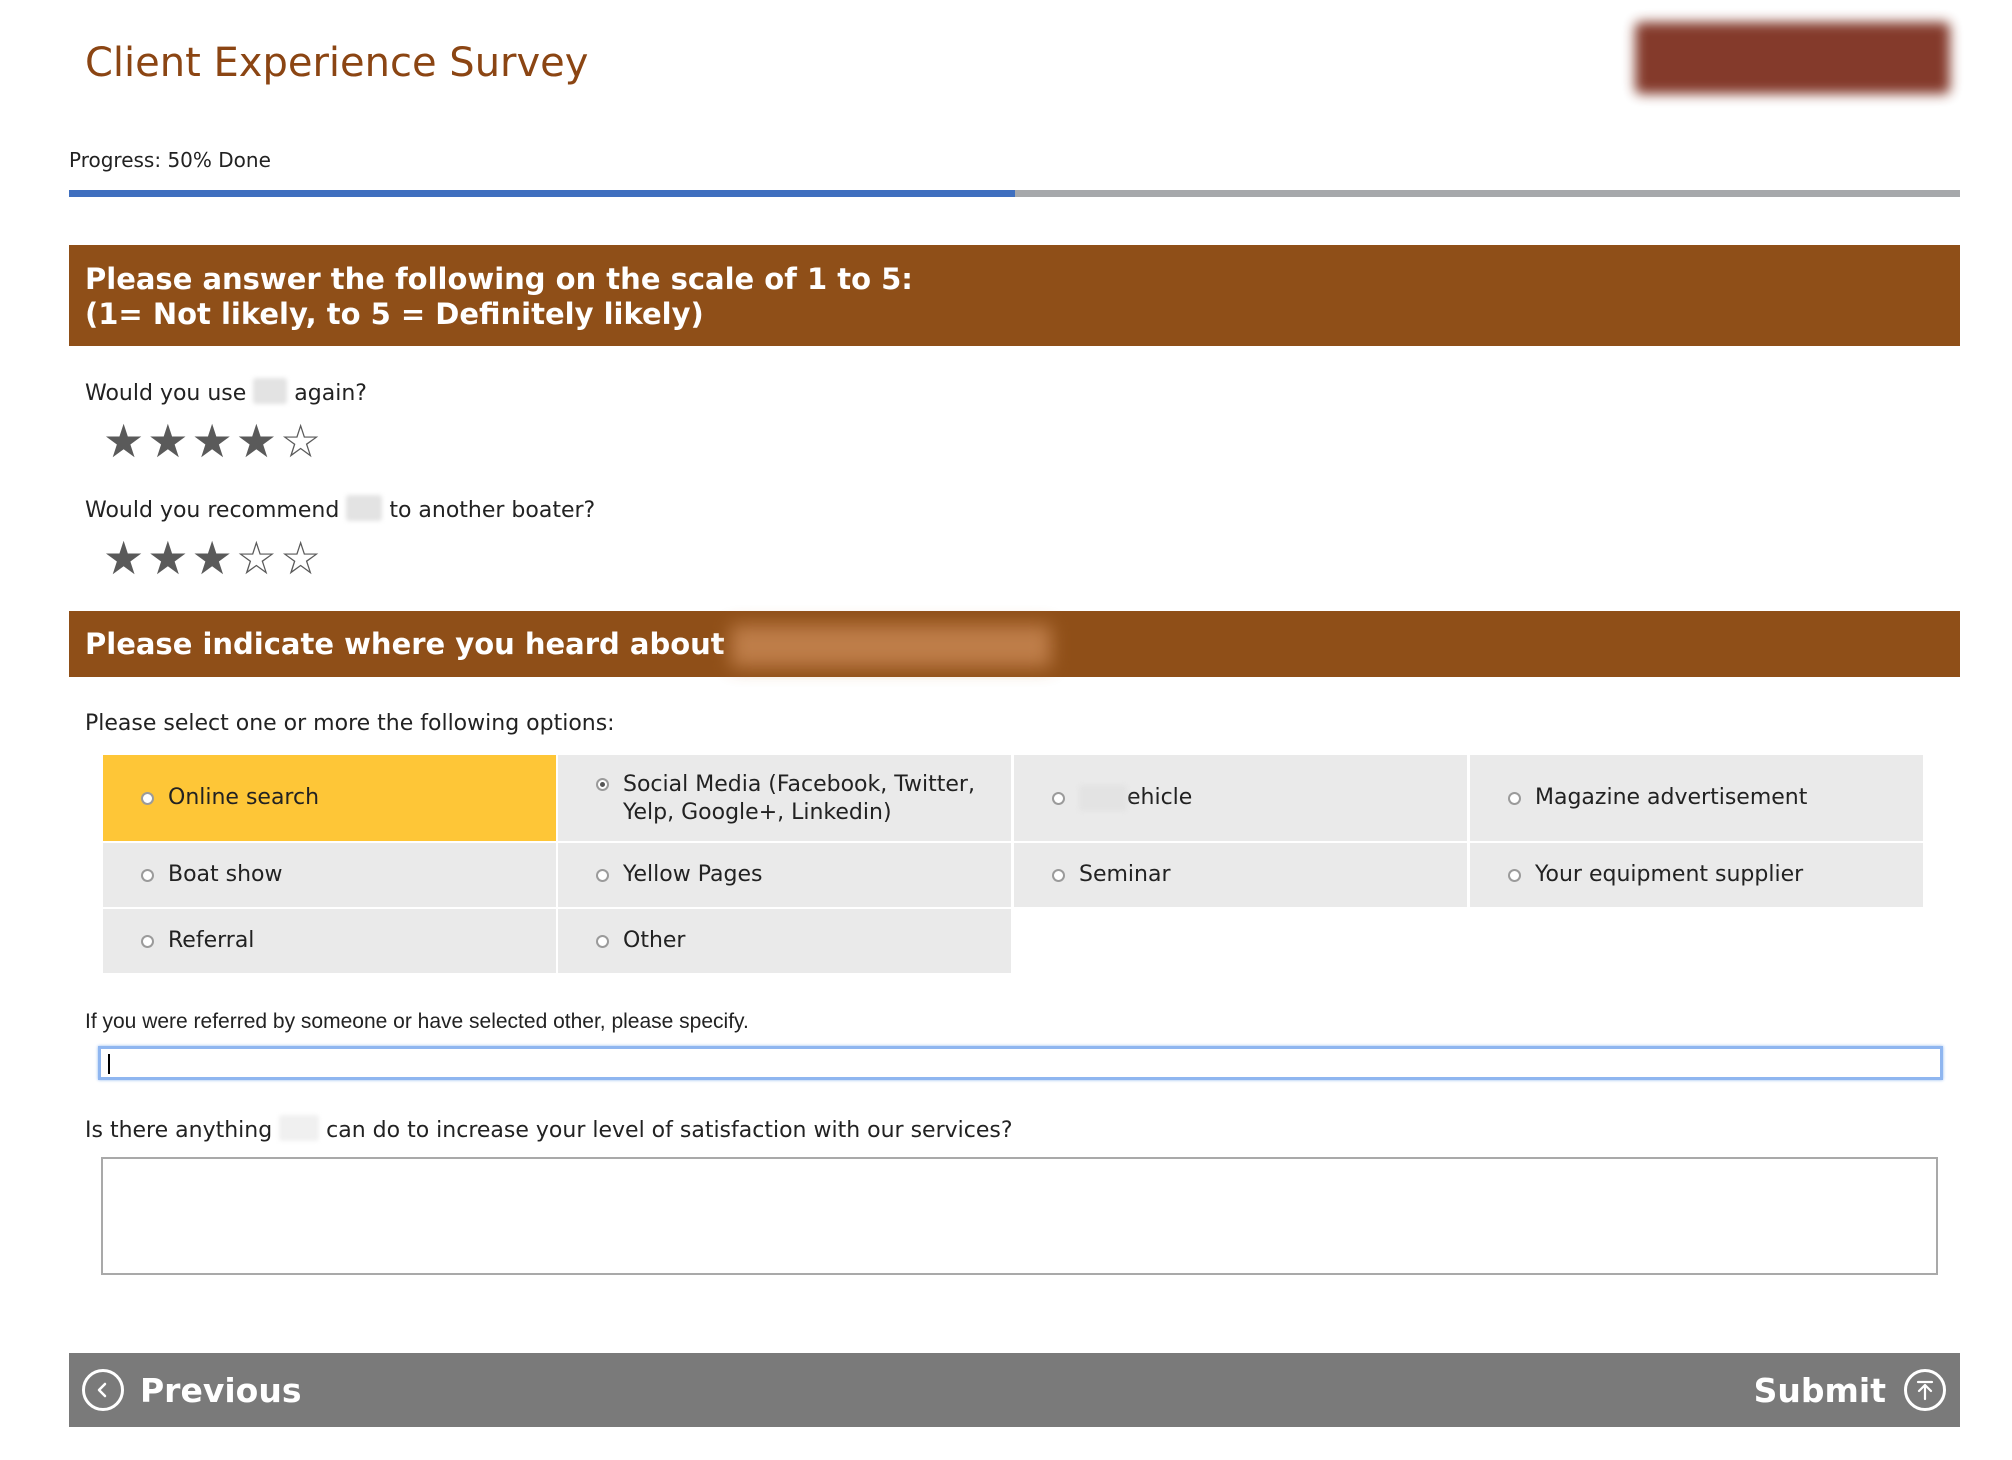  What do you see at coordinates (1125, 874) in the screenshot?
I see `option-label: Seminar` at bounding box center [1125, 874].